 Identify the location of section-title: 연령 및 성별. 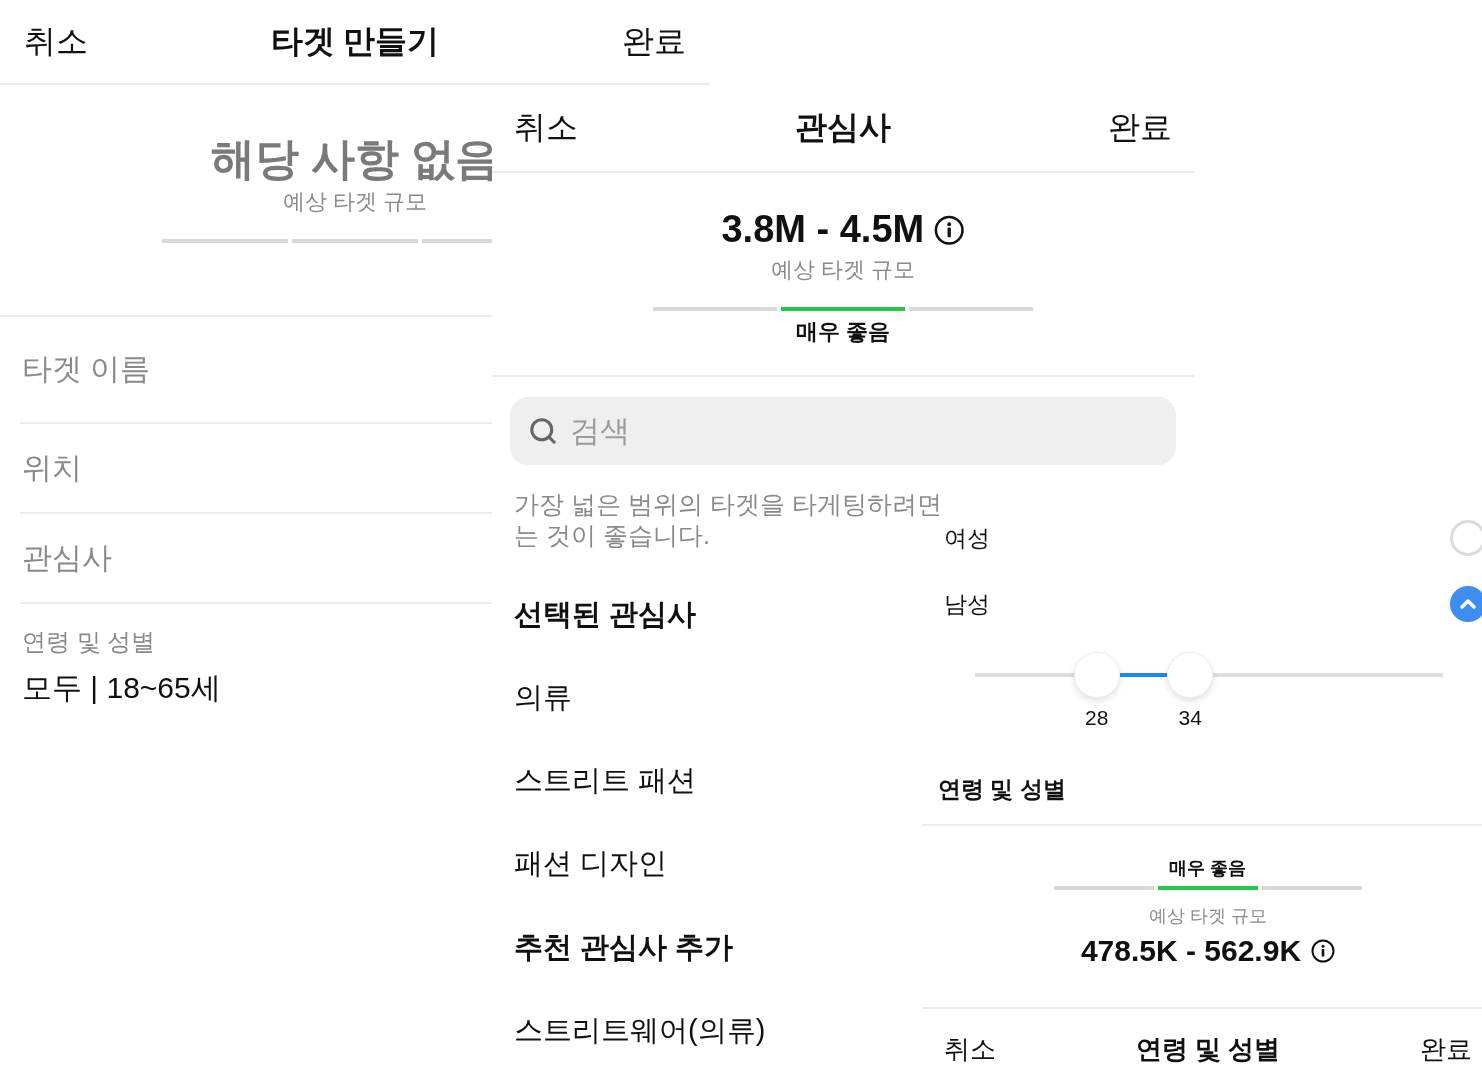
(1001, 789).